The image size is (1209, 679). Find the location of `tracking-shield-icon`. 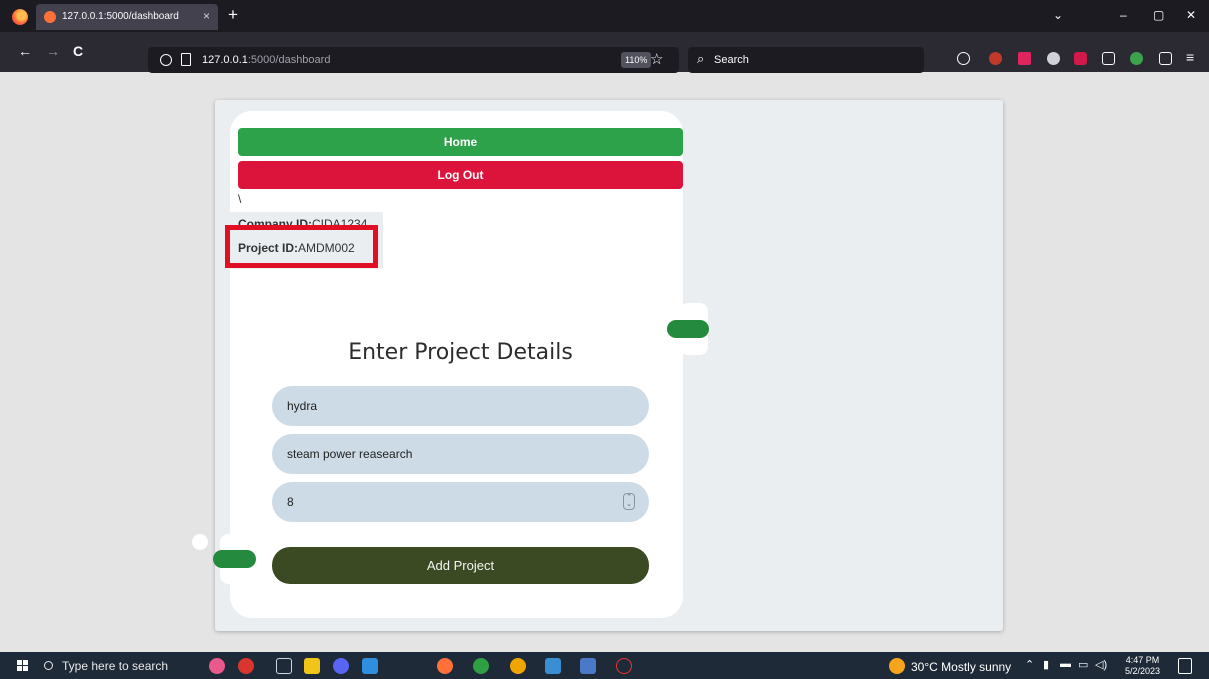

tracking-shield-icon is located at coordinates (166, 60).